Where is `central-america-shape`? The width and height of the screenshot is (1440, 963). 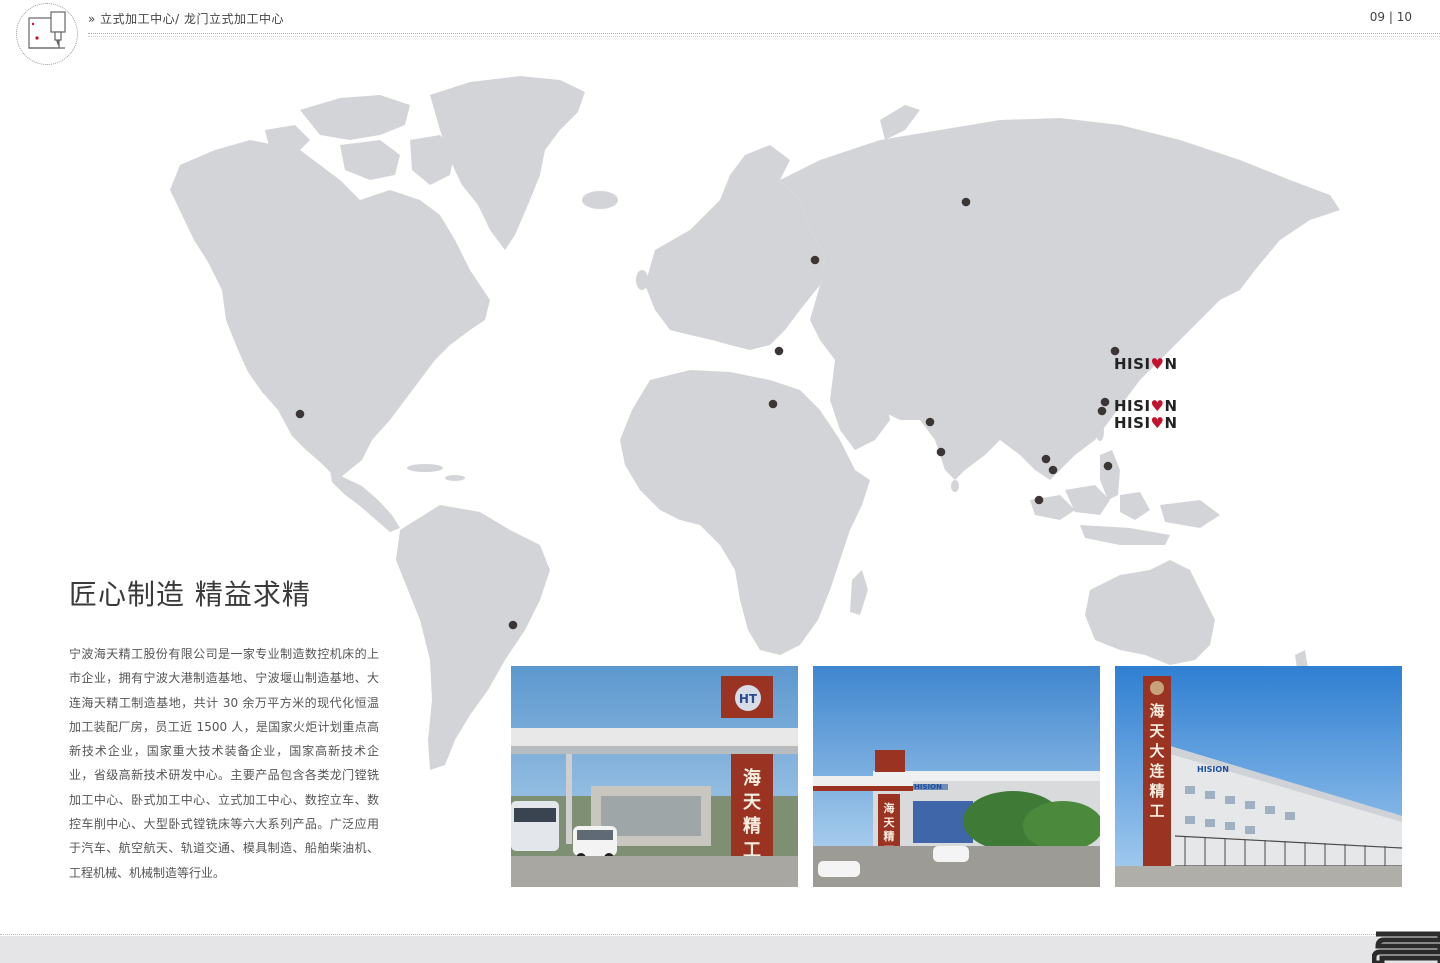 central-america-shape is located at coordinates (365, 501).